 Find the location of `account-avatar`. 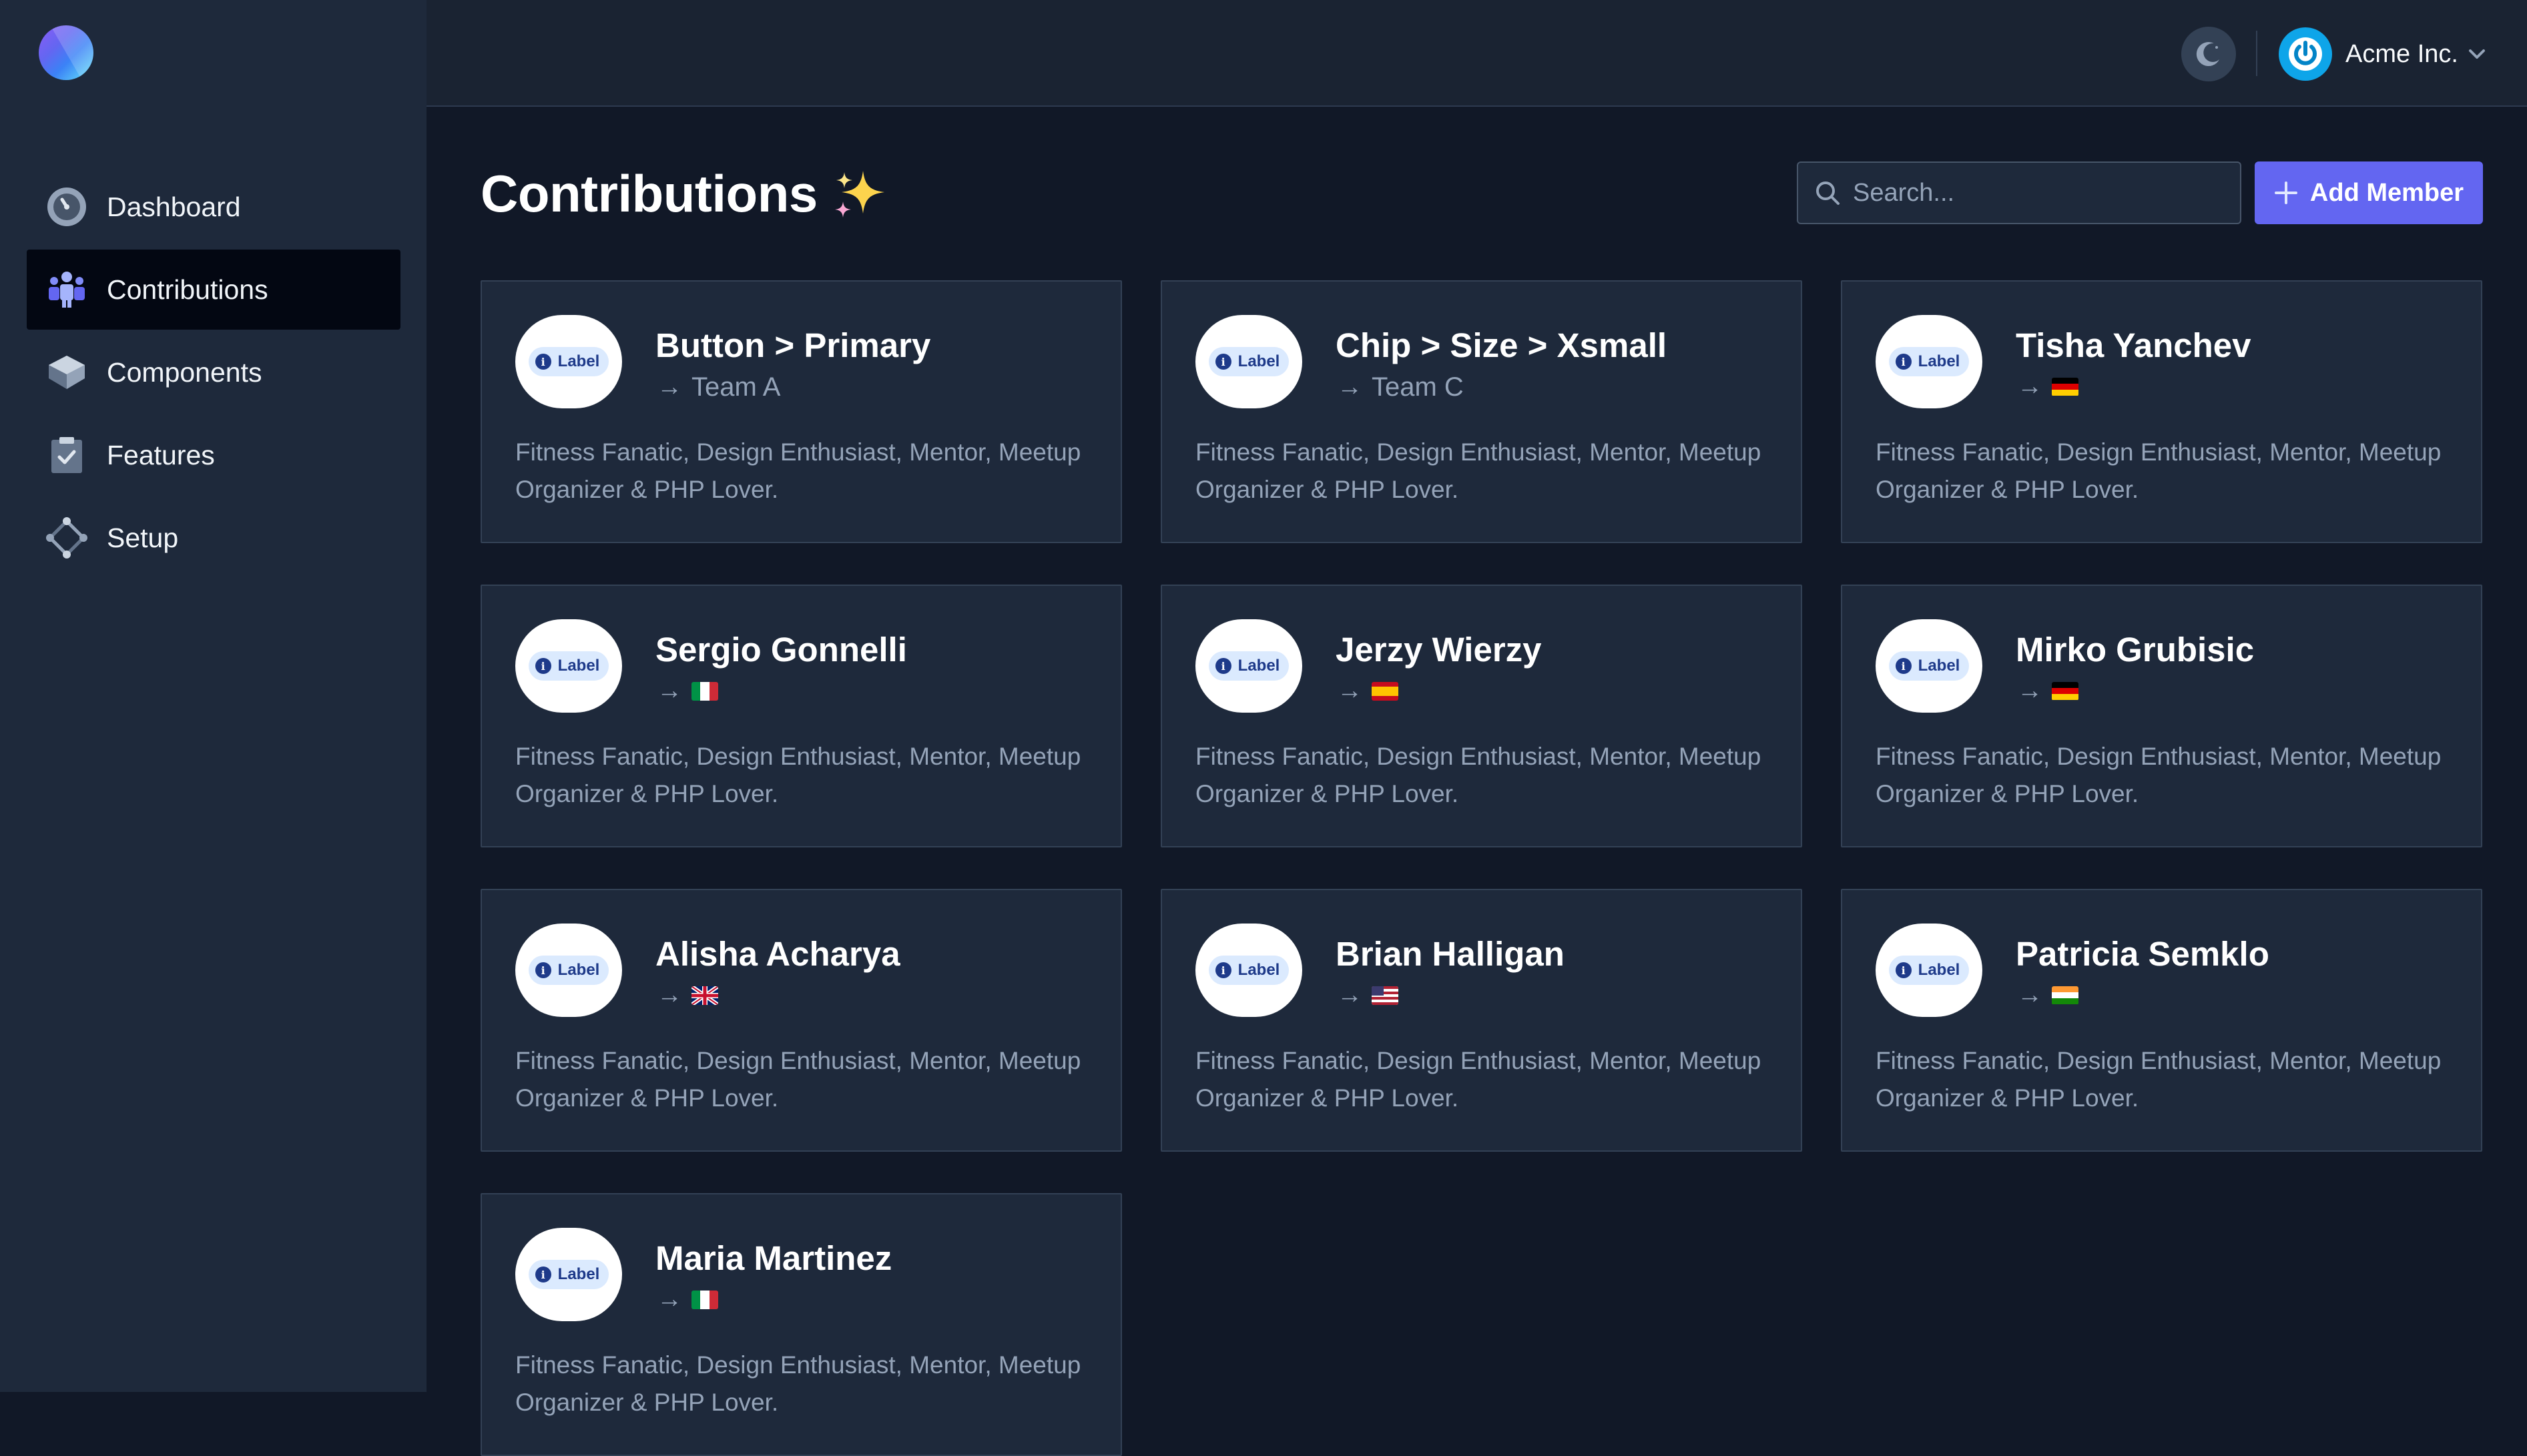

account-avatar is located at coordinates (2305, 54).